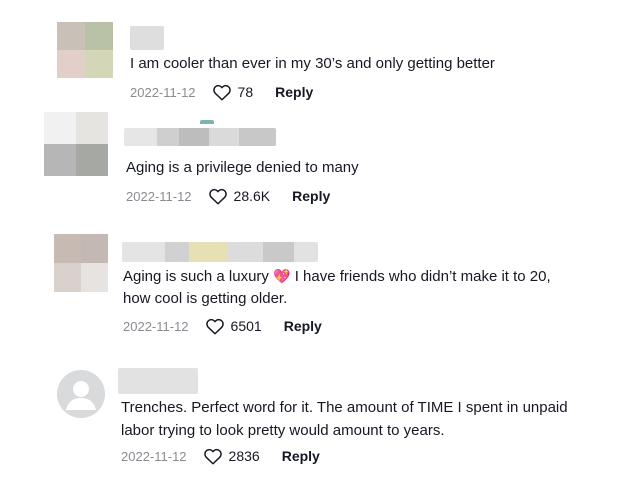  I want to click on like-count: 28.6K, so click(252, 196).